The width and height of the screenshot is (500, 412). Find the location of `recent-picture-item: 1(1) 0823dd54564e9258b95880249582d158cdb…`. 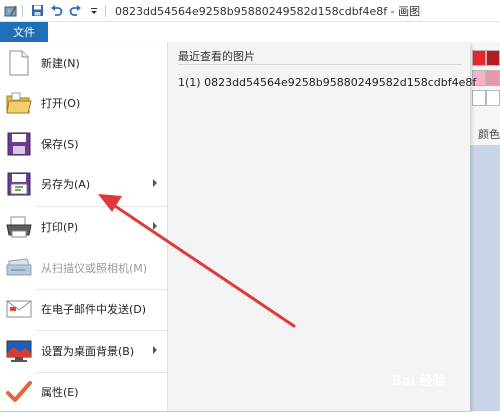

recent-picture-item: 1(1) 0823dd54564e9258b95880249582d158cdb… is located at coordinates (327, 82).